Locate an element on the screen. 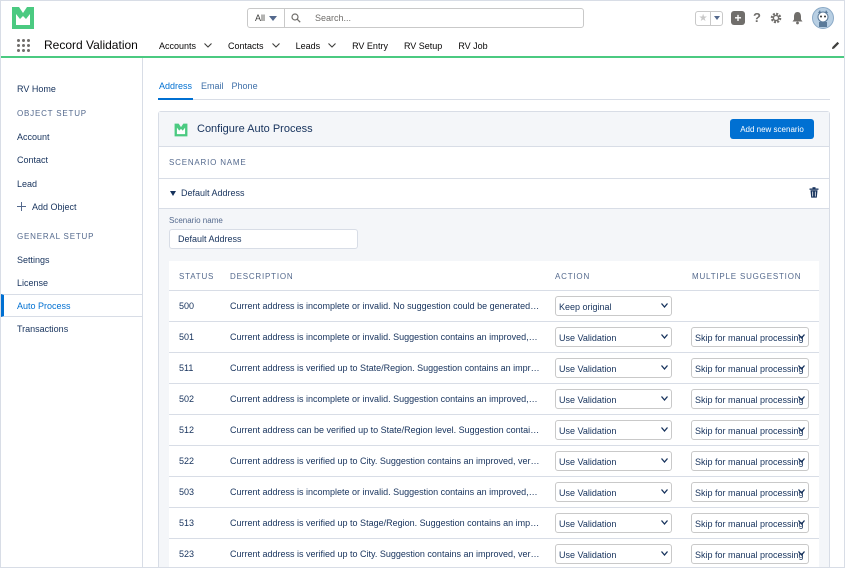 The image size is (845, 568). expand-toggle-icon is located at coordinates (173, 193).